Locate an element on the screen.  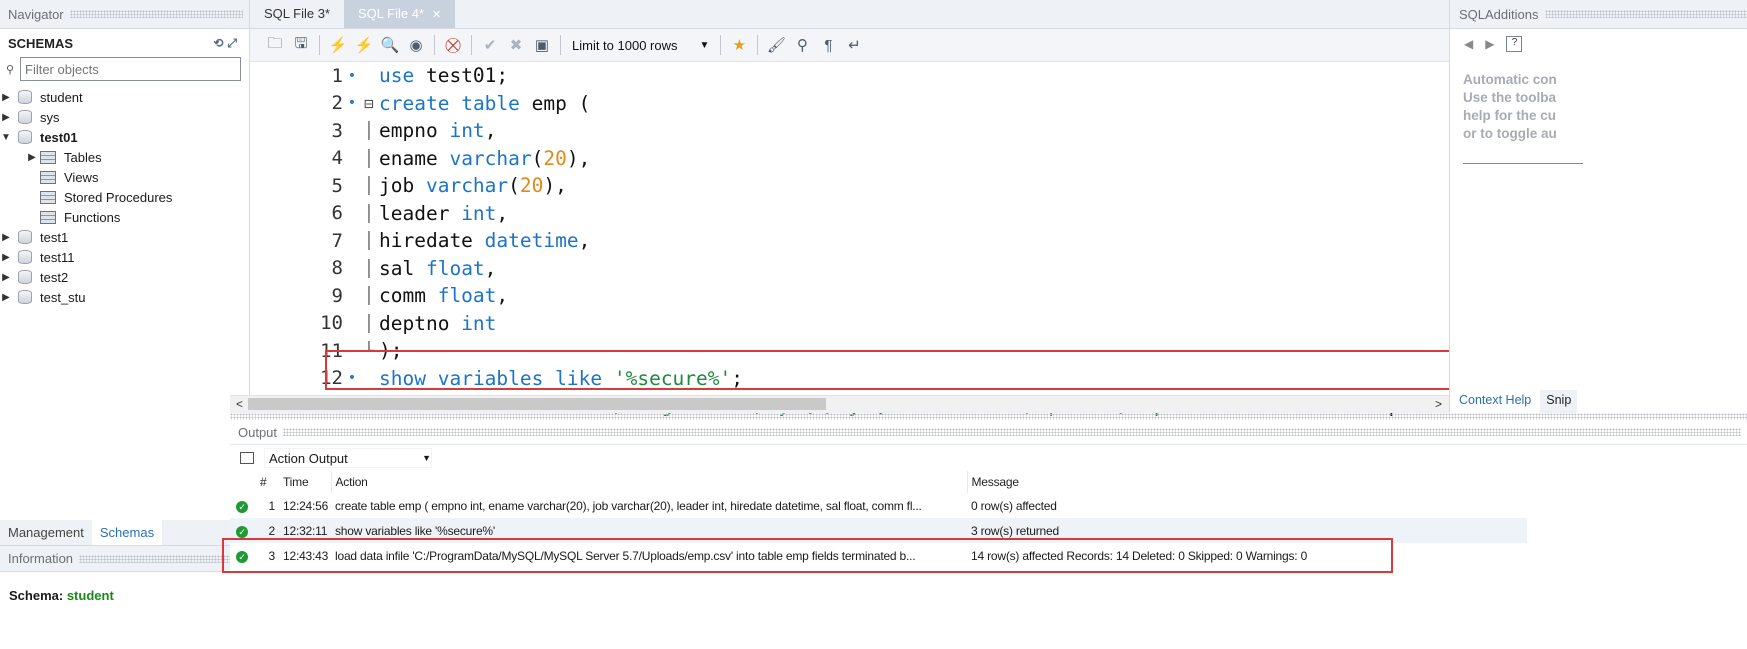
close-icon: ✕ is located at coordinates (436, 15).